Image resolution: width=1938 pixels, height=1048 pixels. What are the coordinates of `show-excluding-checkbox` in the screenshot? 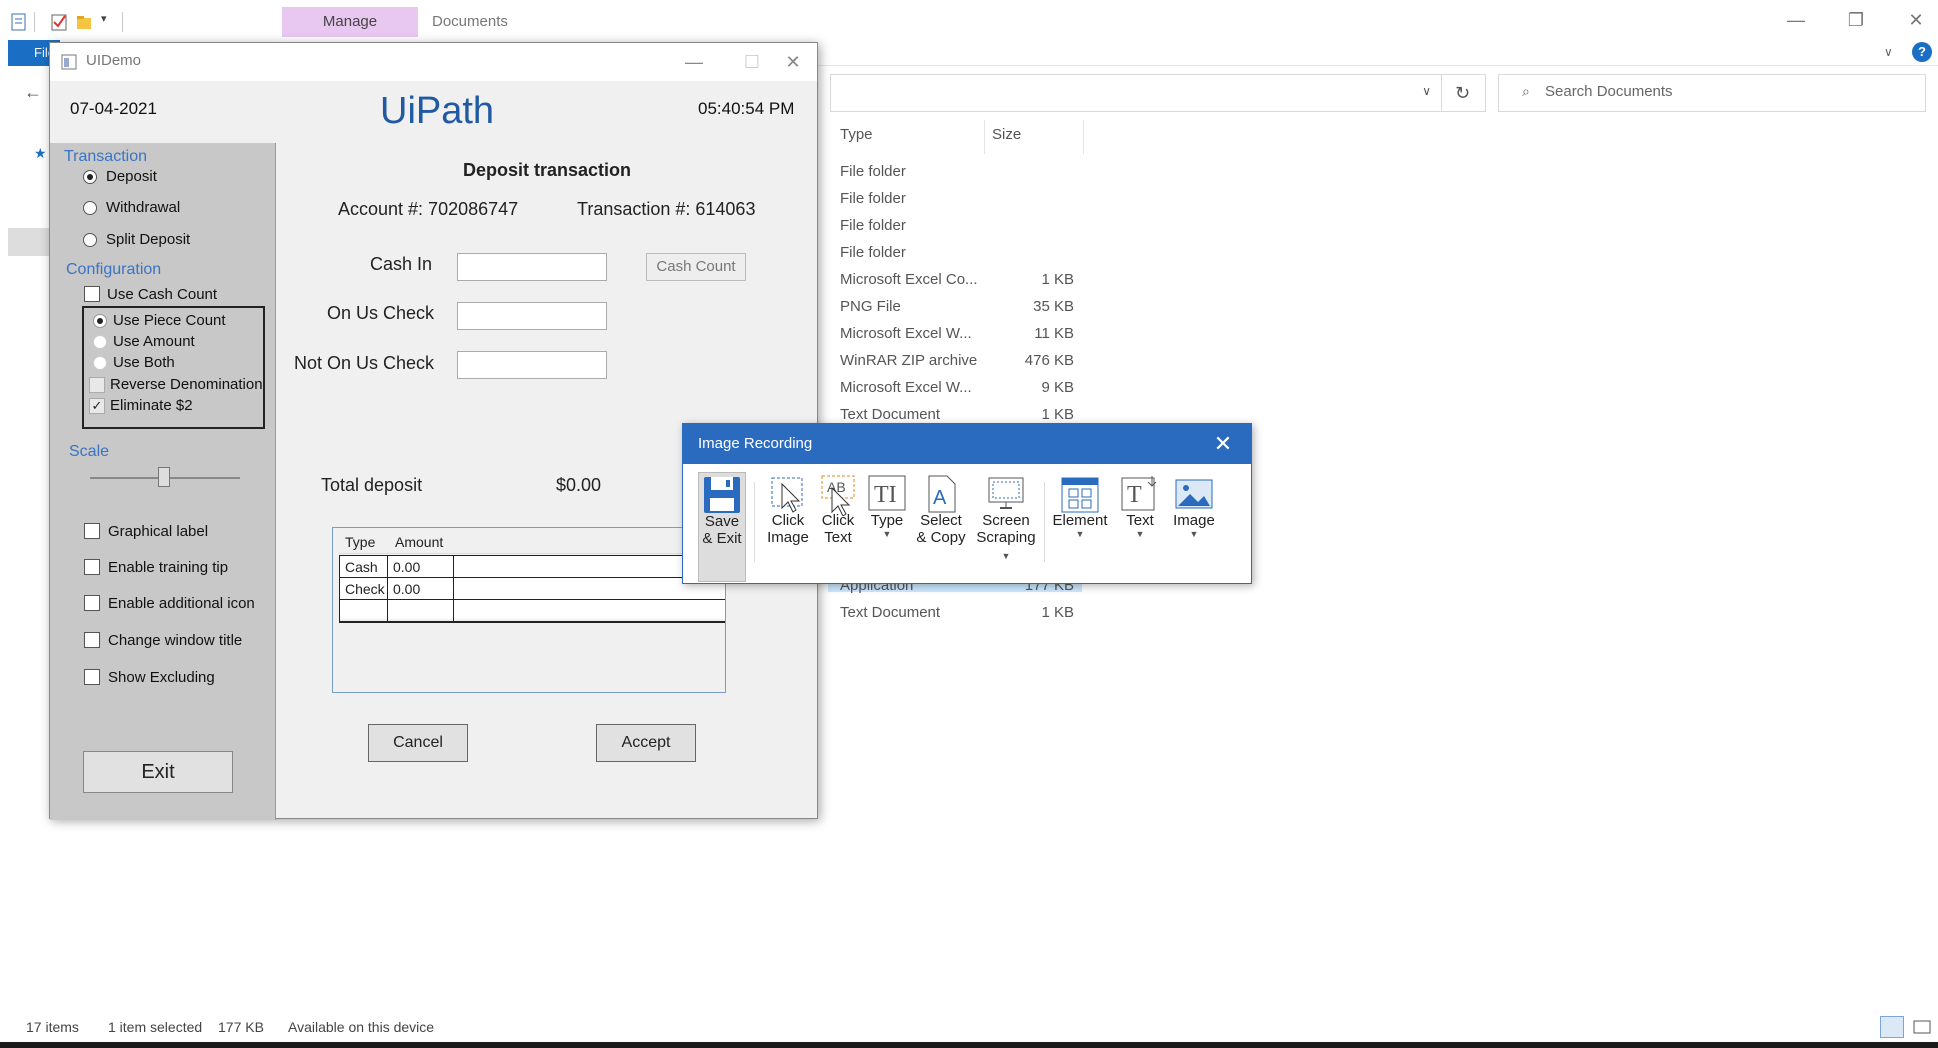 It's located at (92, 677).